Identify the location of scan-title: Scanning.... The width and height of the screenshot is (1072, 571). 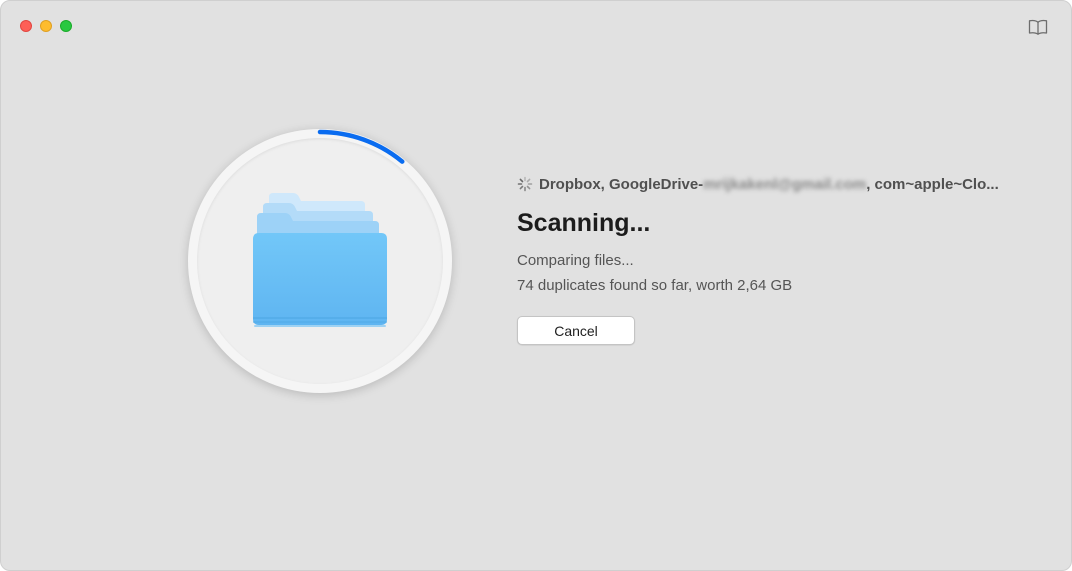
(584, 223).